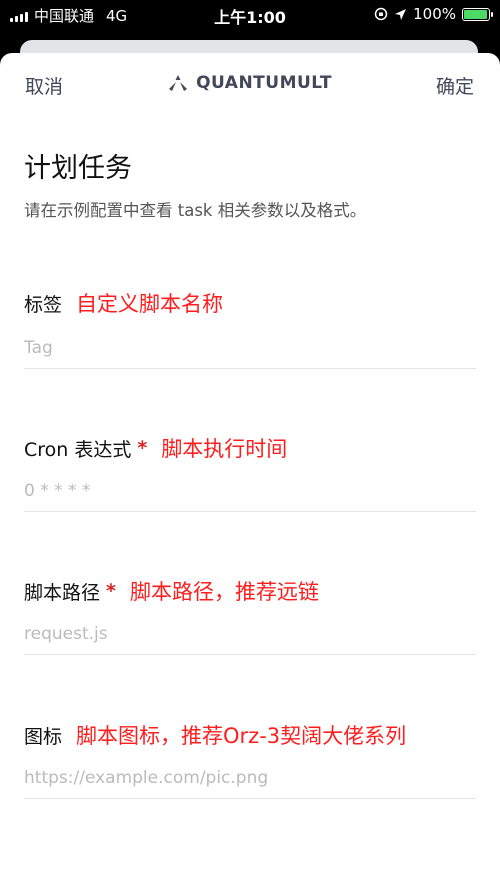 Image resolution: width=500 pixels, height=889 pixels. I want to click on tag-annotation: 自定义脚本名称, so click(150, 304).